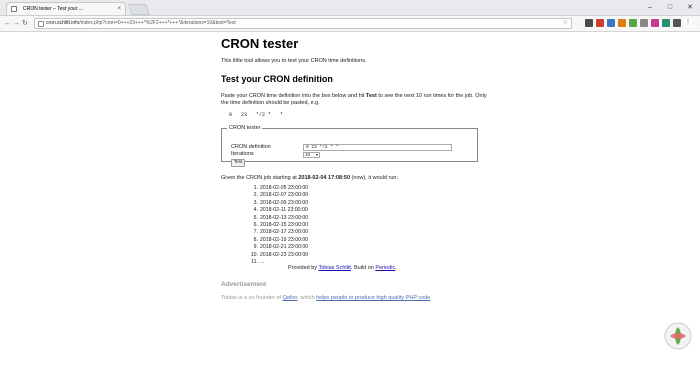 This screenshot has height=365, width=700. I want to click on run-time: 2018-02-17 23:00:00, so click(284, 232).